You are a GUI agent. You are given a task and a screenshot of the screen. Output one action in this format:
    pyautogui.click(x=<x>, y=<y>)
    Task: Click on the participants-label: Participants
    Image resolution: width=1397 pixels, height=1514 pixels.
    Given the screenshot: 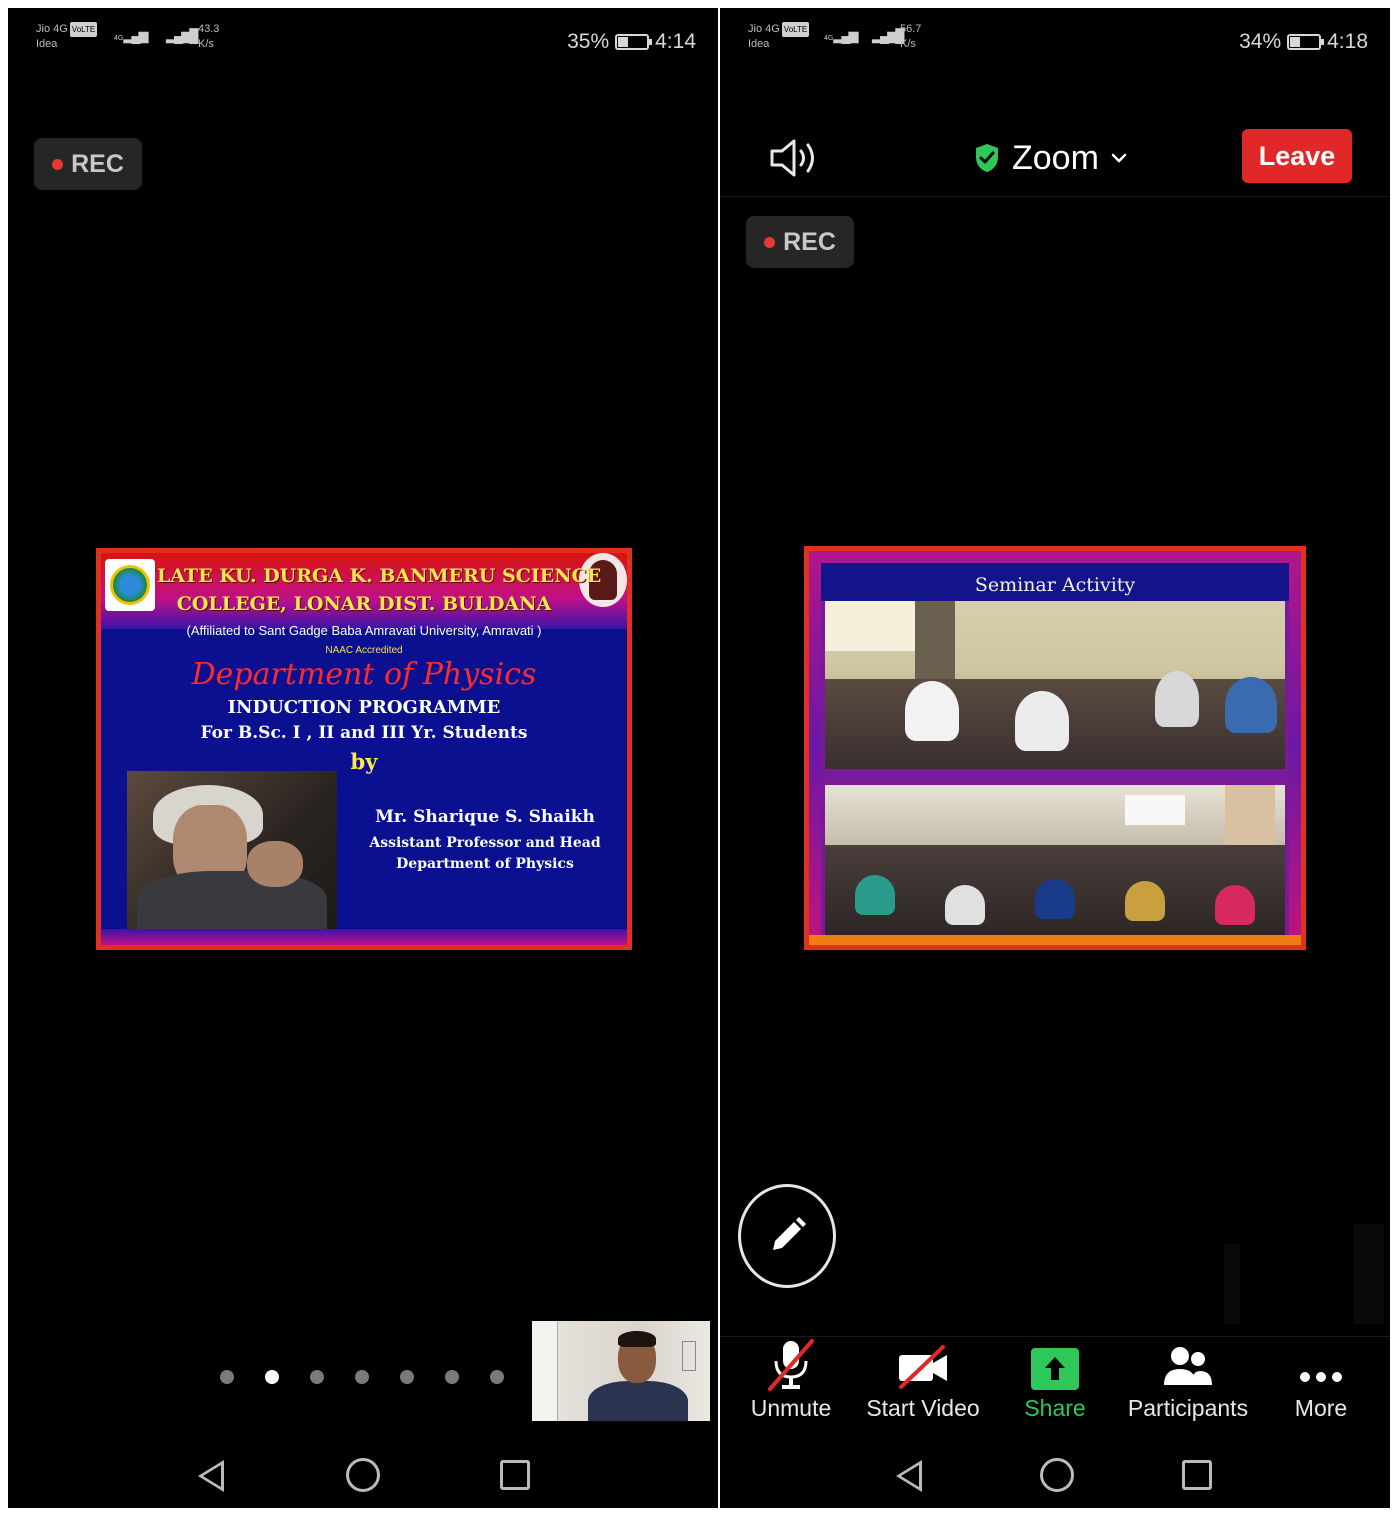 What is the action you would take?
    pyautogui.click(x=1188, y=1408)
    